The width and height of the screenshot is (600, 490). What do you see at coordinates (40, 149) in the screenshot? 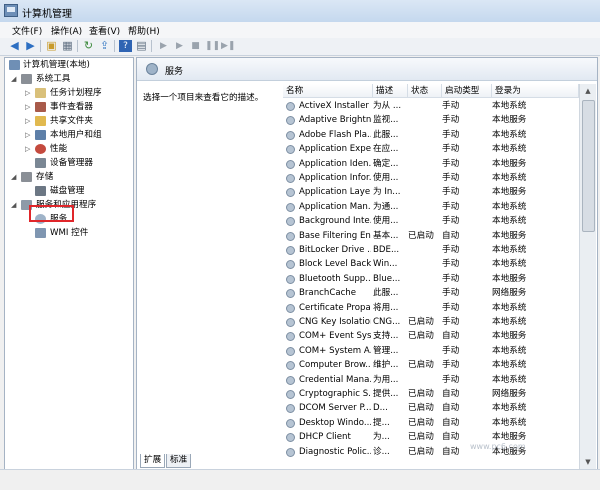
I see `performance-icon` at bounding box center [40, 149].